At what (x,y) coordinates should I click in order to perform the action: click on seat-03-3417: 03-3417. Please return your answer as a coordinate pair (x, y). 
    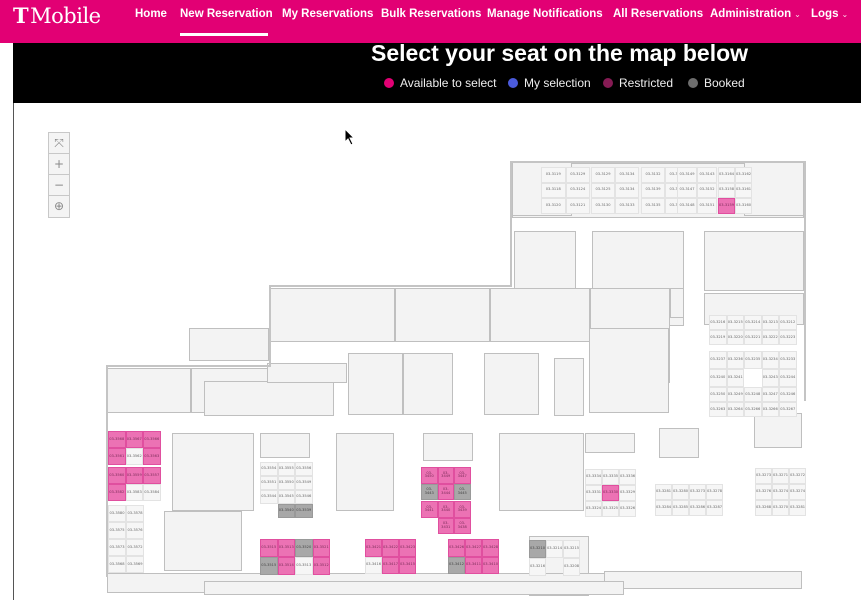
    Looking at the image, I should click on (390, 565).